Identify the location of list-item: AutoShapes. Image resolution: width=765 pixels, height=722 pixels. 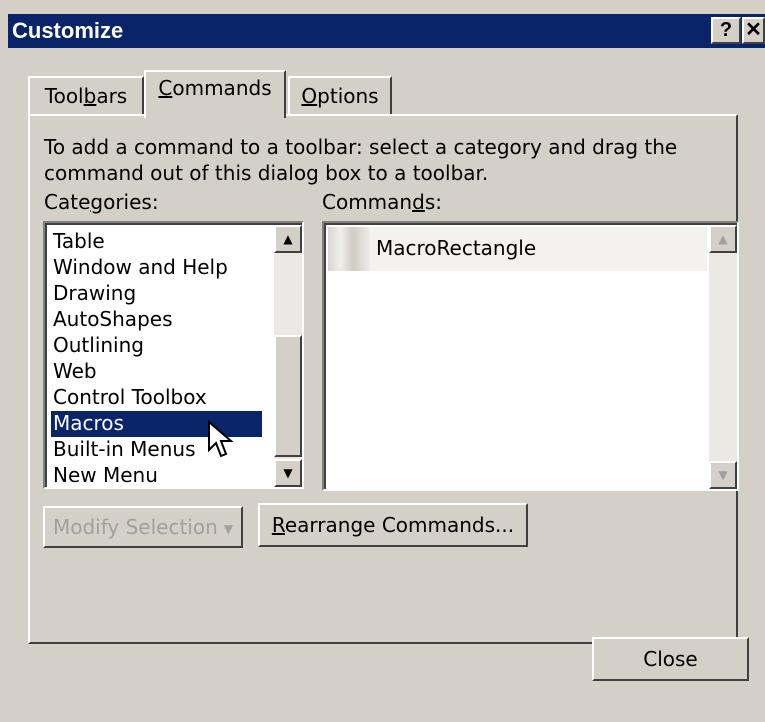
(112, 320).